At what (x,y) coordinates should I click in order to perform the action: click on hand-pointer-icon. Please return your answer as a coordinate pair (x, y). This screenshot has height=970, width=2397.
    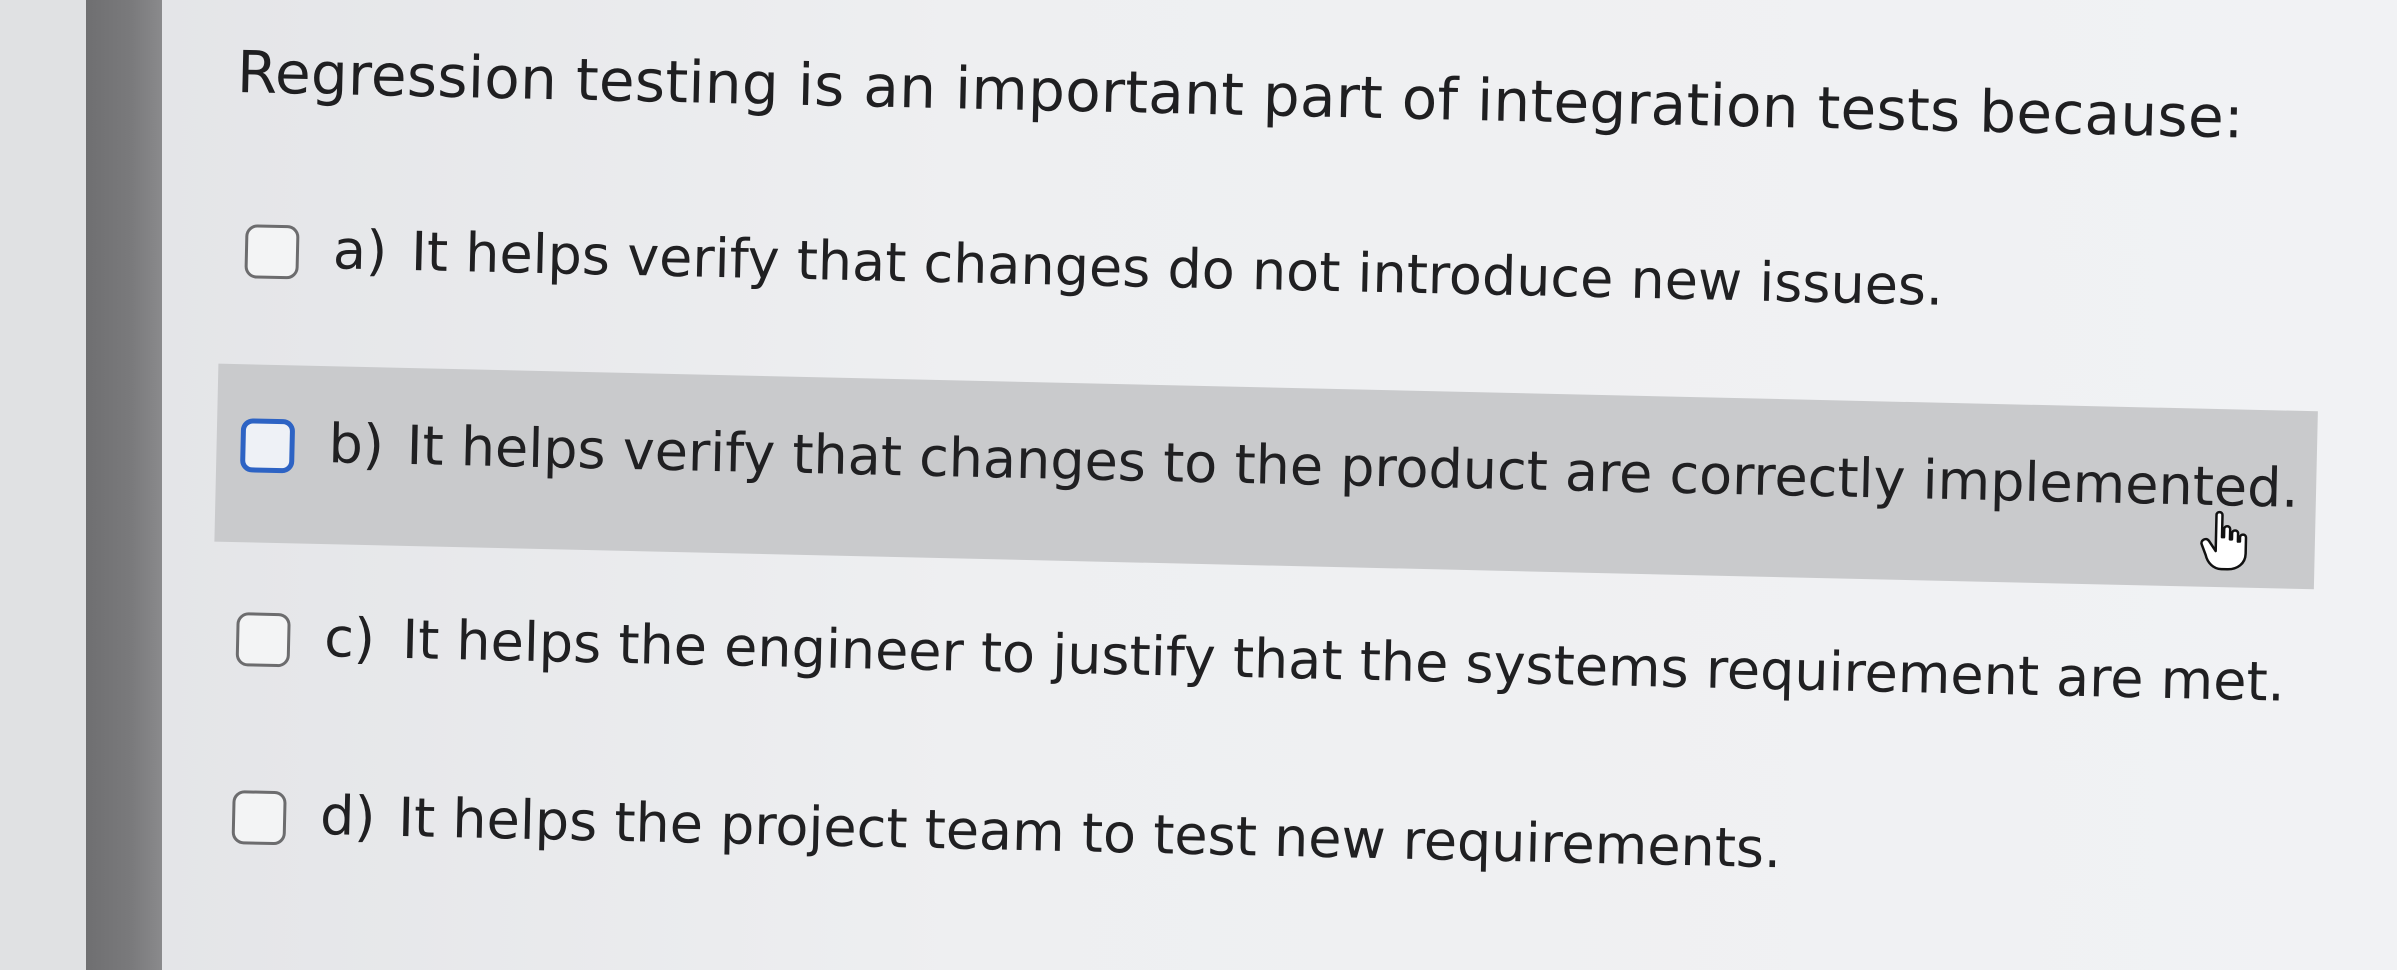
    Looking at the image, I should click on (2224, 540).